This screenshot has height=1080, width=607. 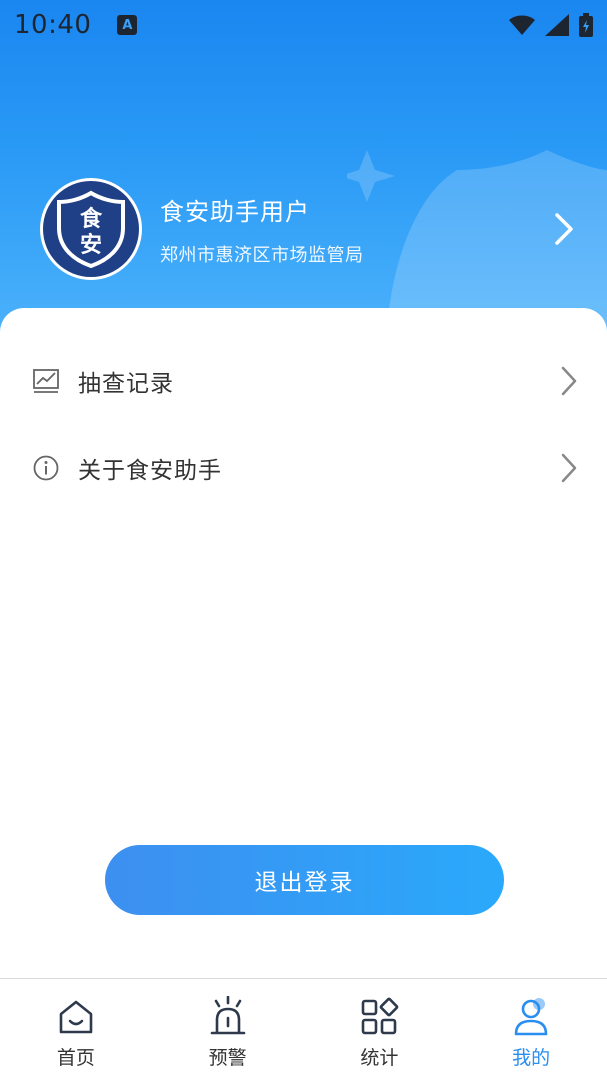 I want to click on tab-statistics: 统计, so click(x=380, y=1029).